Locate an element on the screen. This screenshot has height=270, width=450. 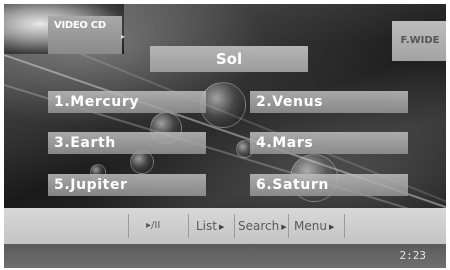
menu-button: Menu ▶ is located at coordinates (314, 226).